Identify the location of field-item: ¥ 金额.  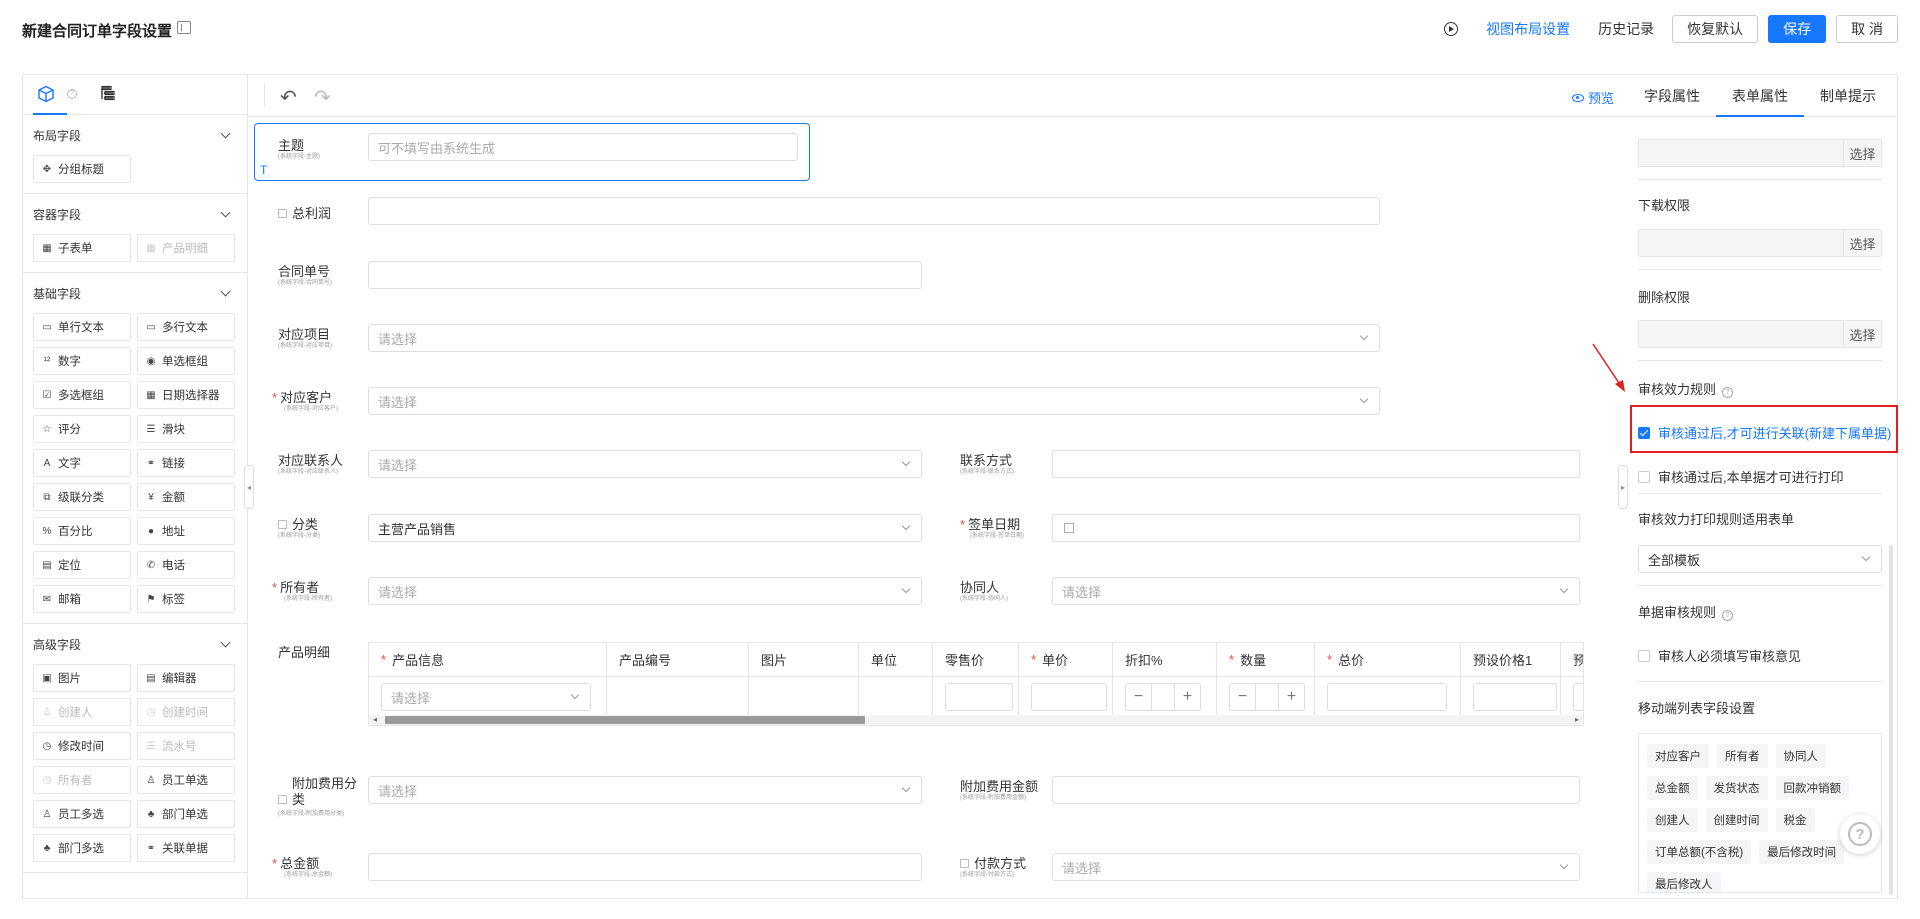
(186, 497).